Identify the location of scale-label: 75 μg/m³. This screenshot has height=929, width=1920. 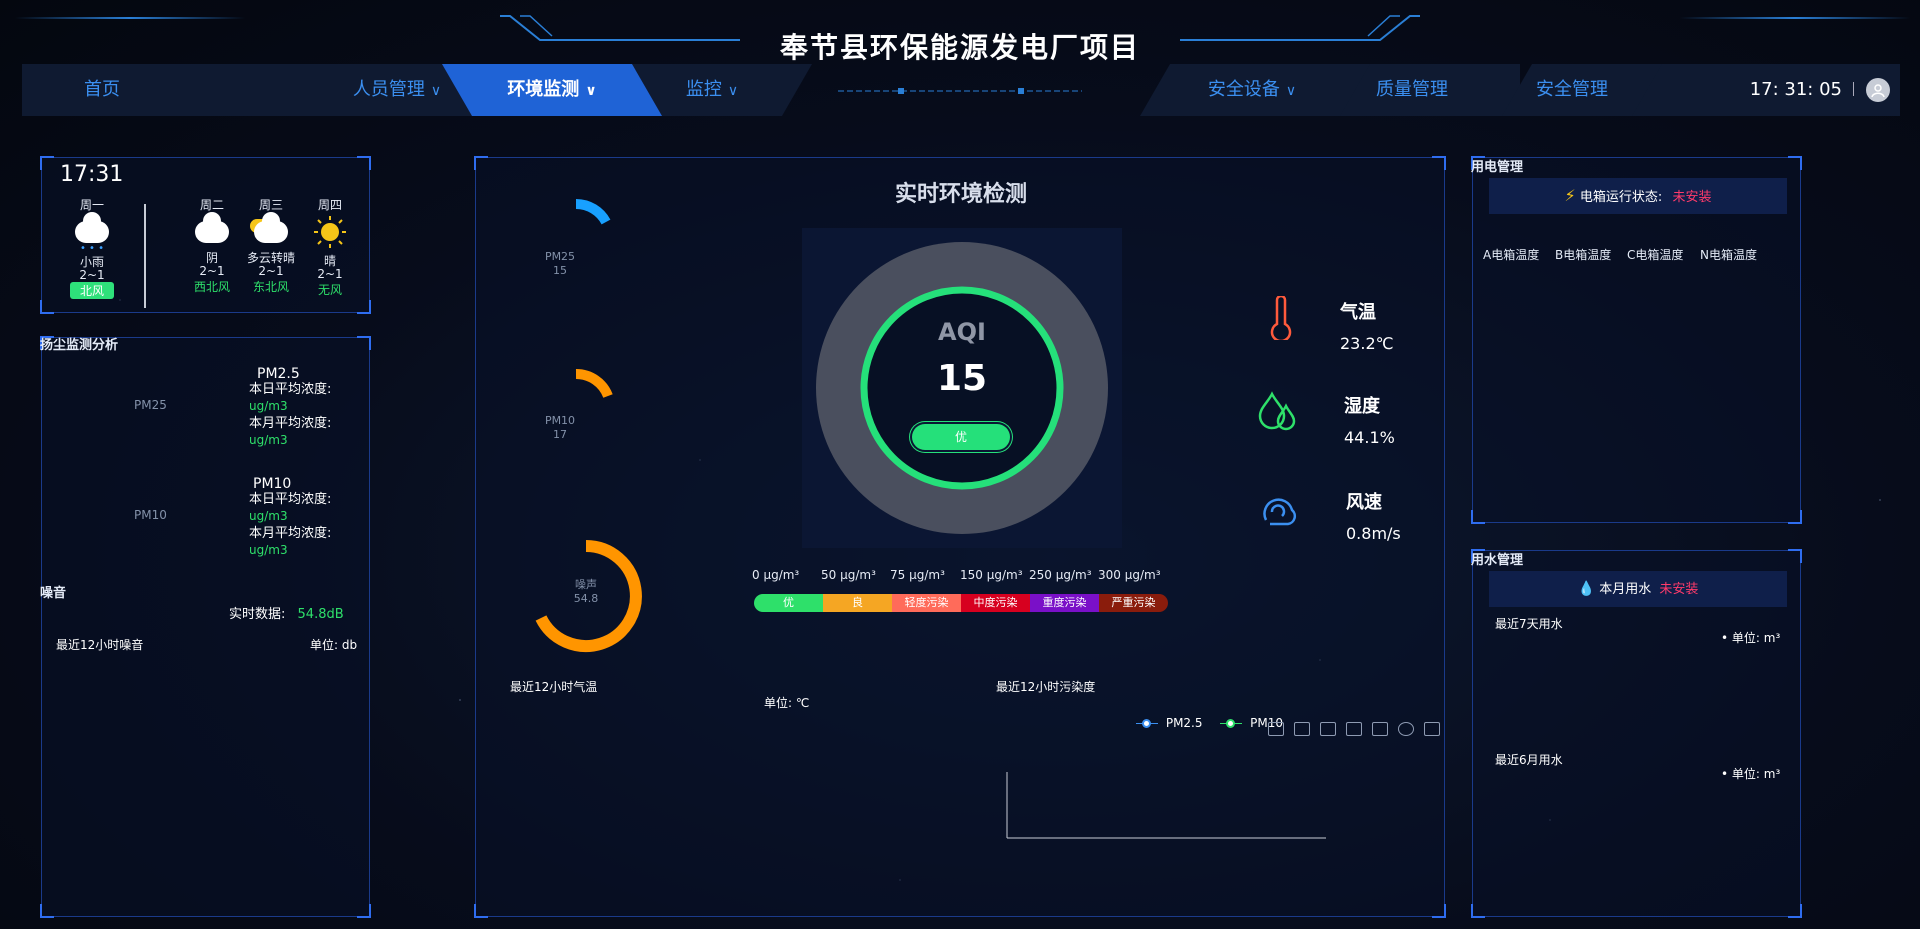
(917, 575).